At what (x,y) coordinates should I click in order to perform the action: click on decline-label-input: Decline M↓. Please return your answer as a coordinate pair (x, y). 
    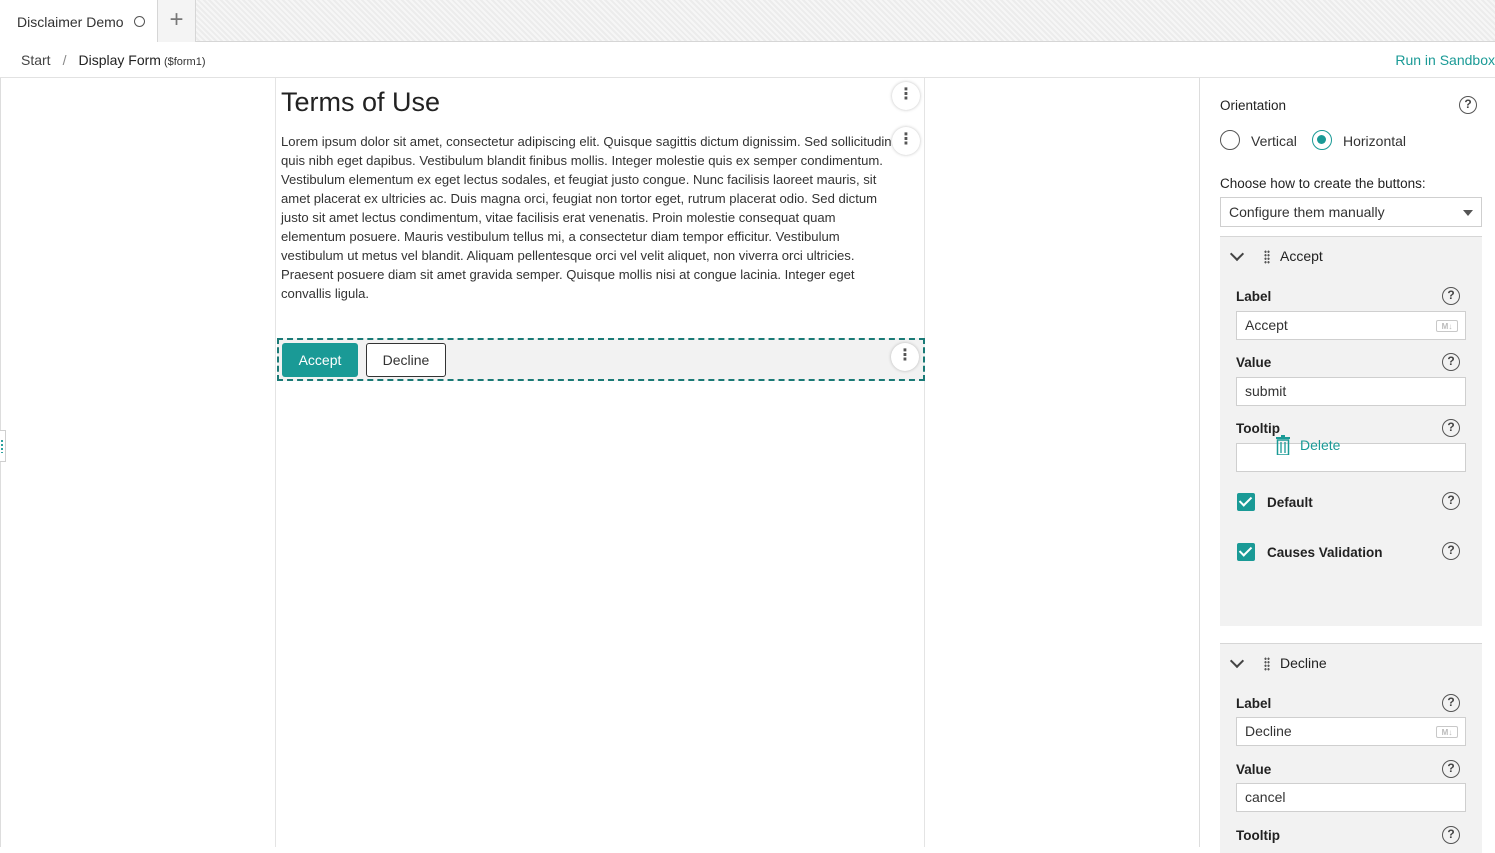
    Looking at the image, I should click on (1351, 731).